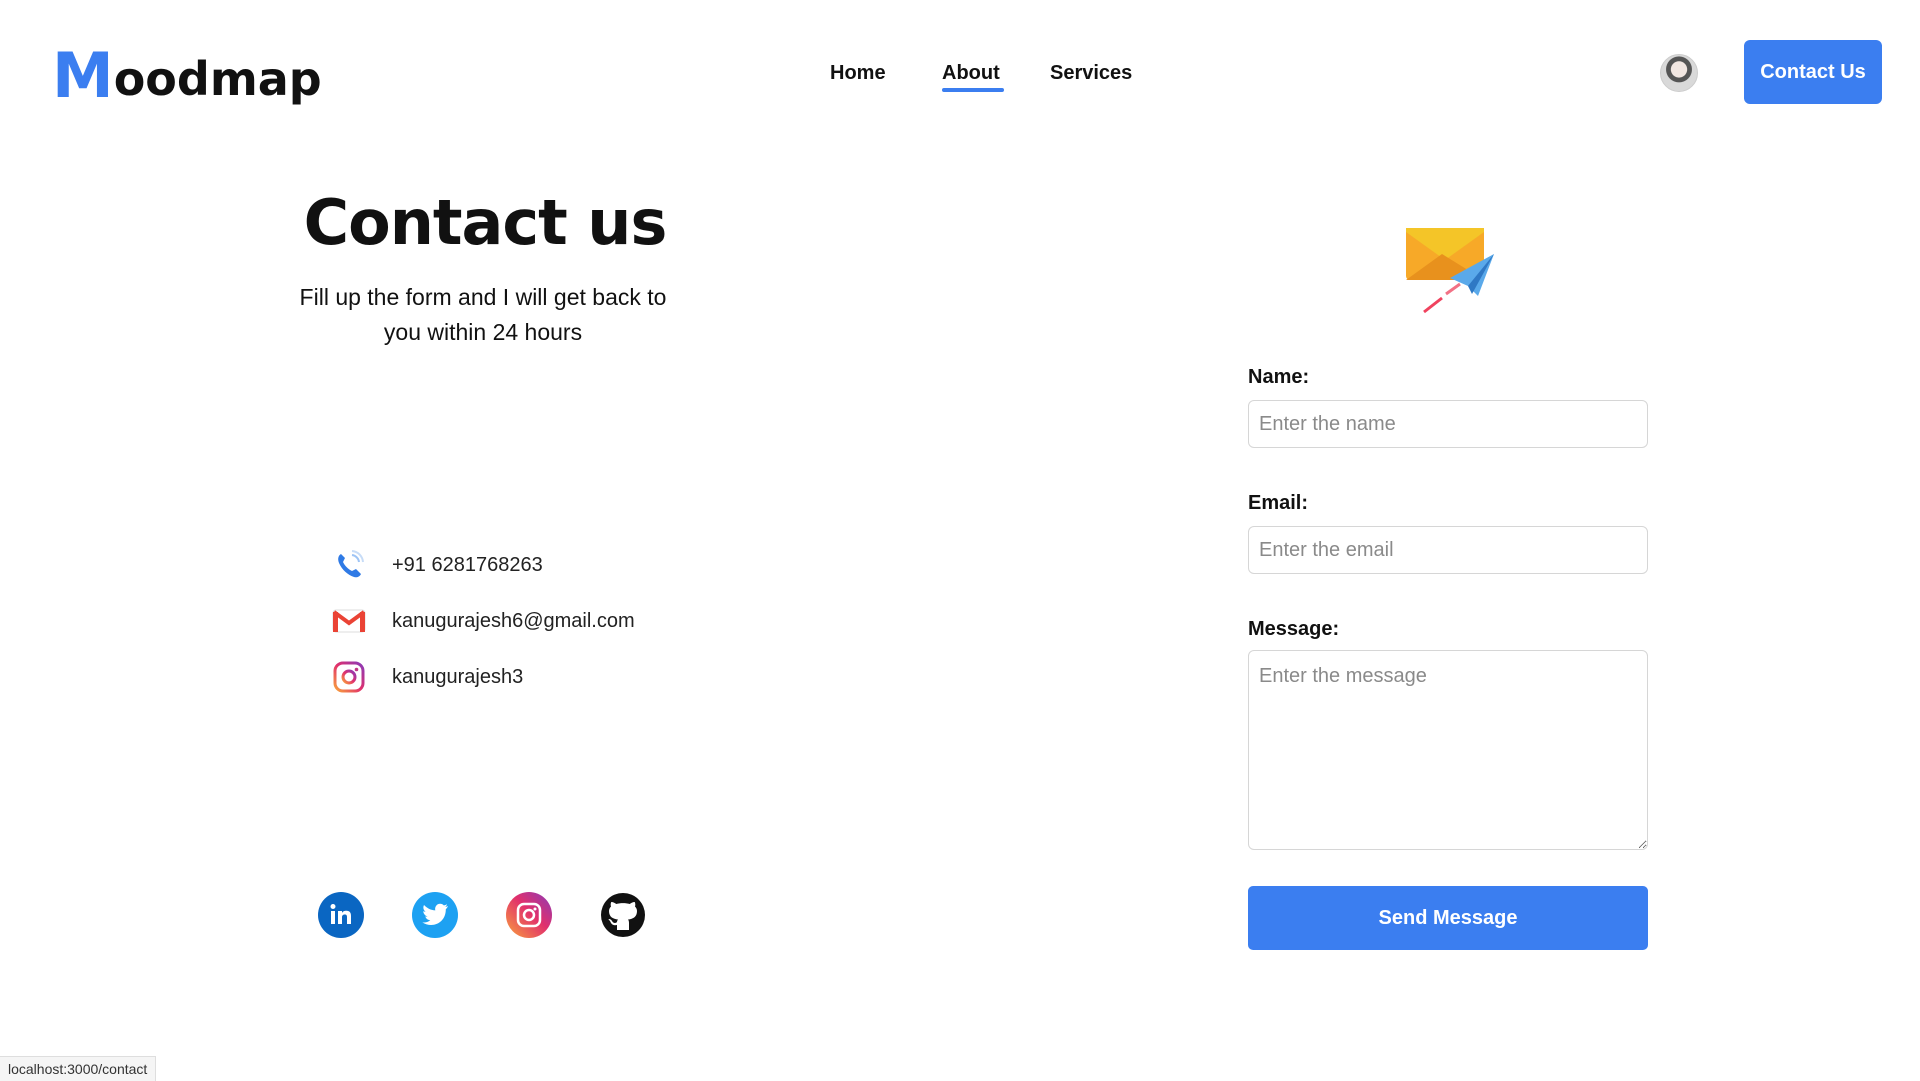 The width and height of the screenshot is (1920, 1081). I want to click on message-label: Message:, so click(1294, 629).